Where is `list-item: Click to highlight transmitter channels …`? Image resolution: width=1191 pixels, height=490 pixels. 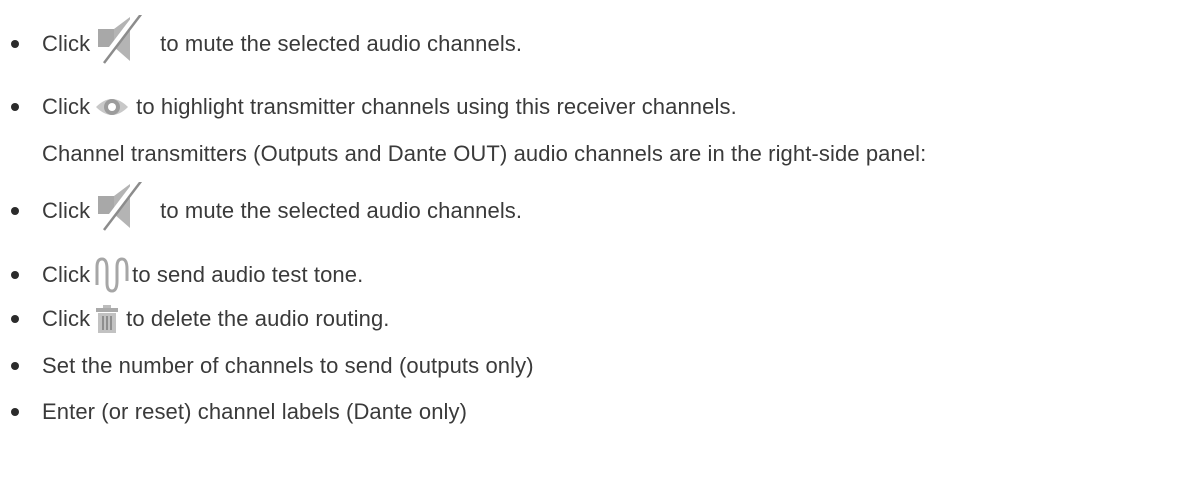 list-item: Click to highlight transmitter channels … is located at coordinates (389, 107).